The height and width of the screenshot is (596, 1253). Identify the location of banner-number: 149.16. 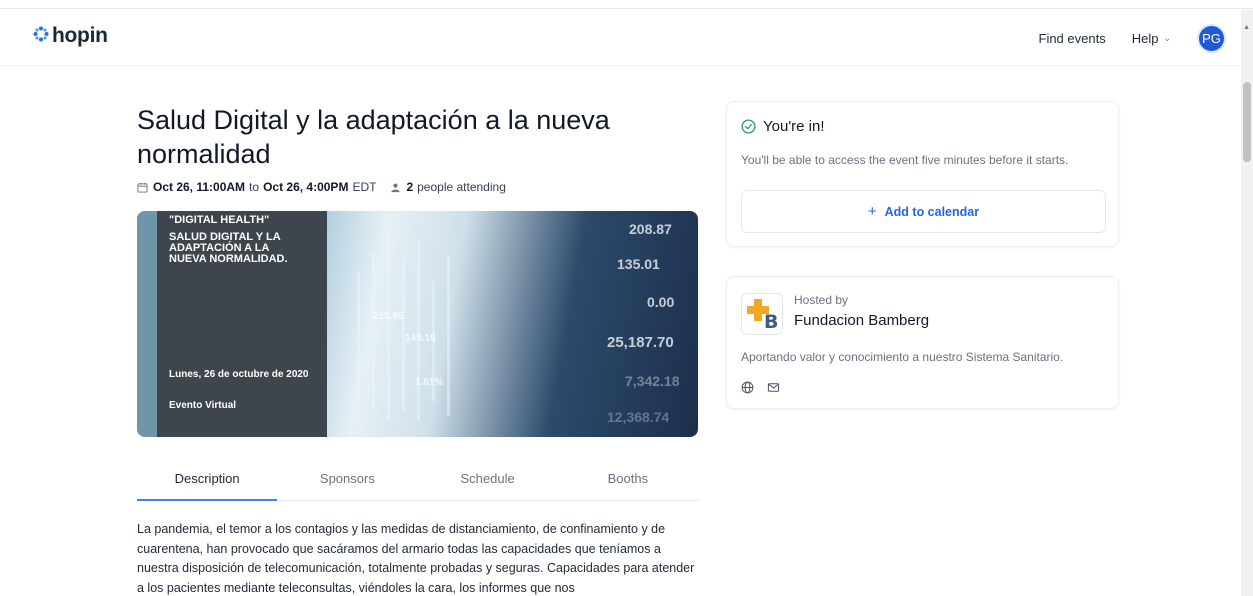
(420, 338).